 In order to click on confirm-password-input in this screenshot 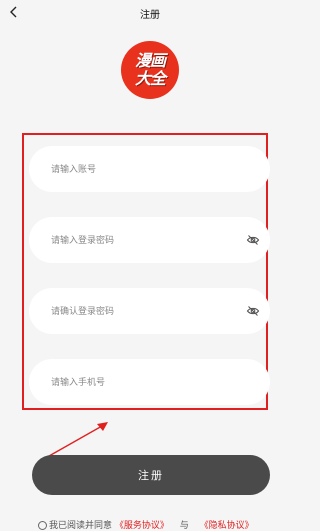, I will do `click(146, 312)`.